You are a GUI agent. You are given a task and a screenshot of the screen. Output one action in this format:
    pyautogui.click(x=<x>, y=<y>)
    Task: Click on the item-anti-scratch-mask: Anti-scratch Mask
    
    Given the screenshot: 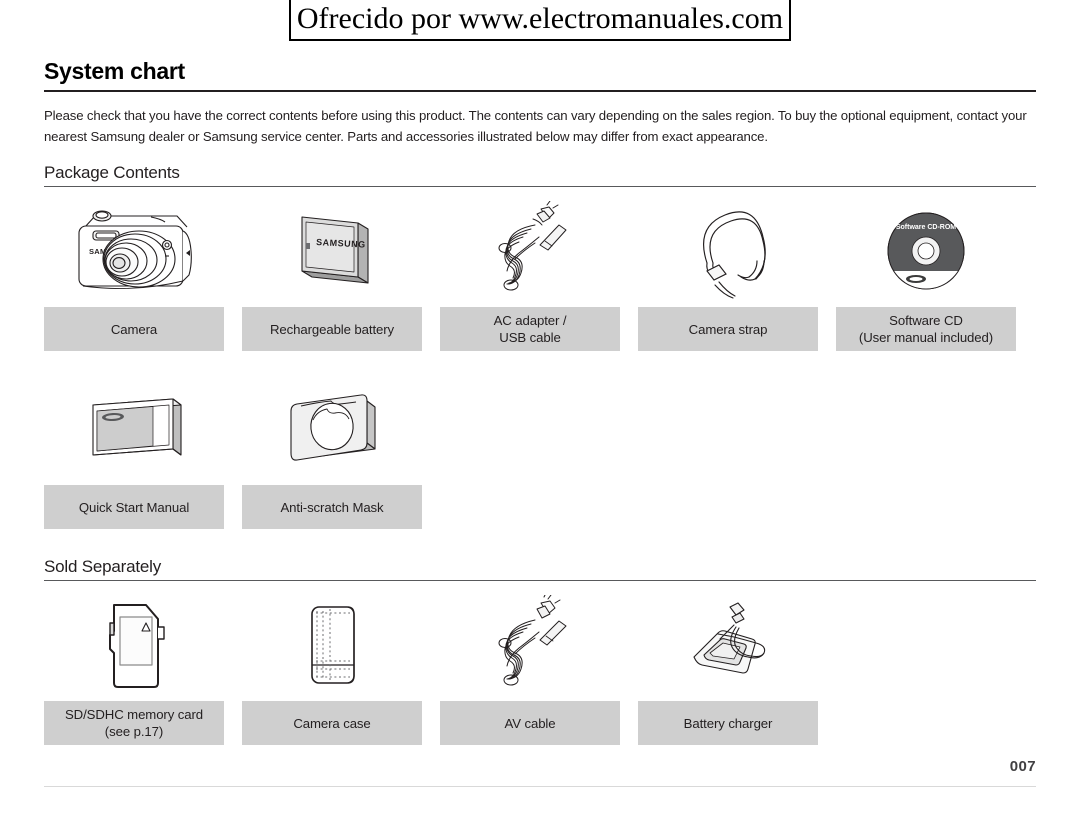 What is the action you would take?
    pyautogui.click(x=332, y=454)
    